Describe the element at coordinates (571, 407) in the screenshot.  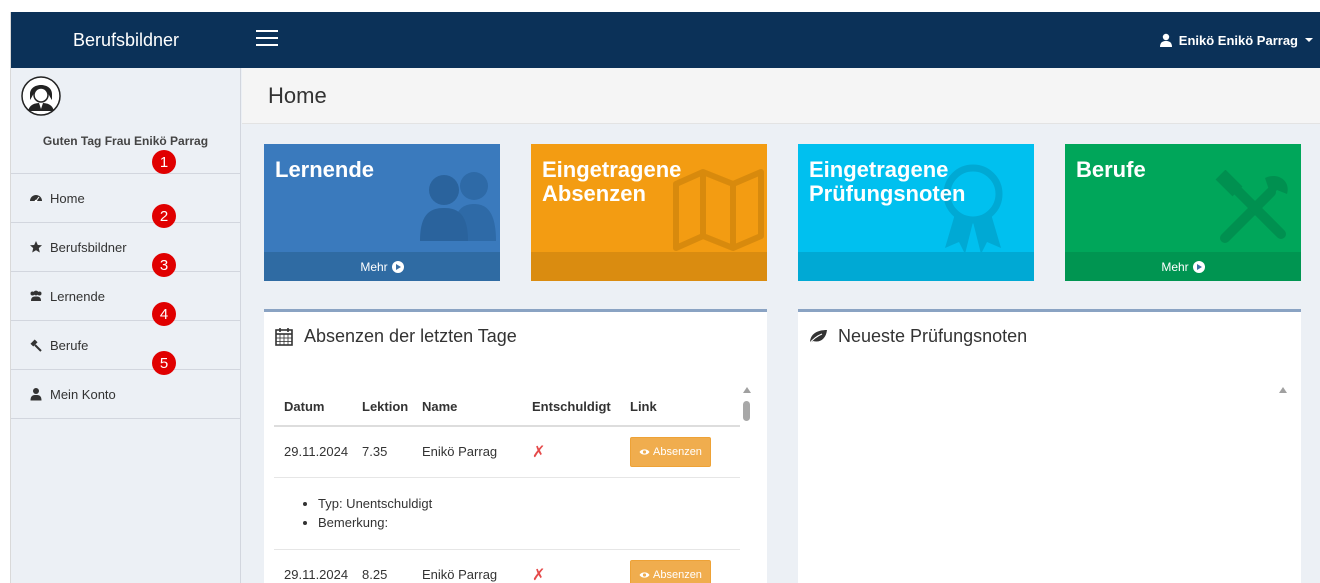
I see `column-header: Entschuldigt` at that location.